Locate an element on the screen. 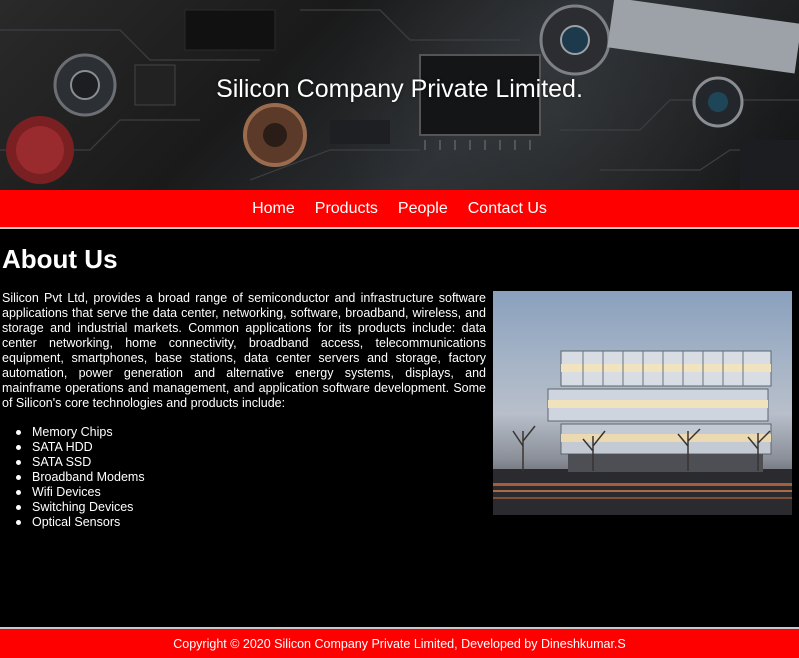 This screenshot has height=658, width=799. nav-link-people: People is located at coordinates (423, 209).